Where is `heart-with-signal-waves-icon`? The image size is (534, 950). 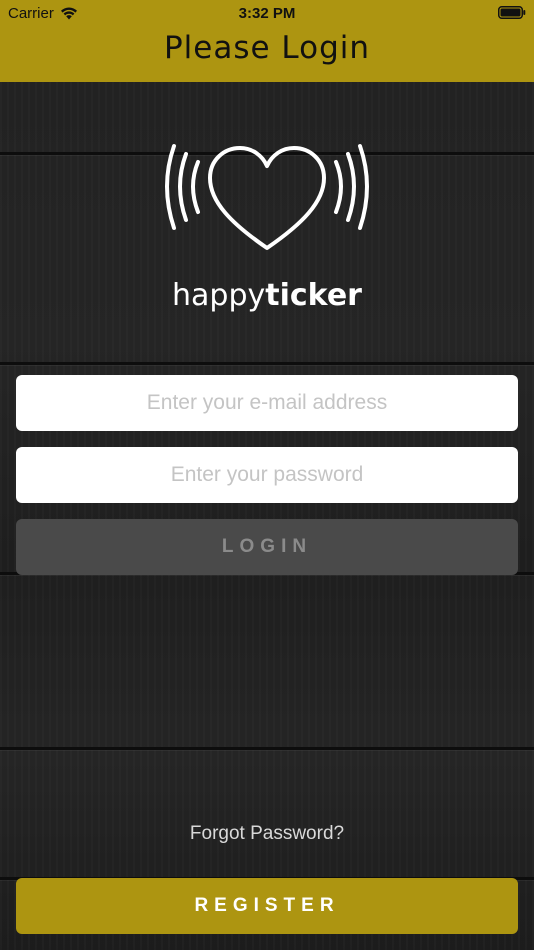
heart-with-signal-waves-icon is located at coordinates (267, 197).